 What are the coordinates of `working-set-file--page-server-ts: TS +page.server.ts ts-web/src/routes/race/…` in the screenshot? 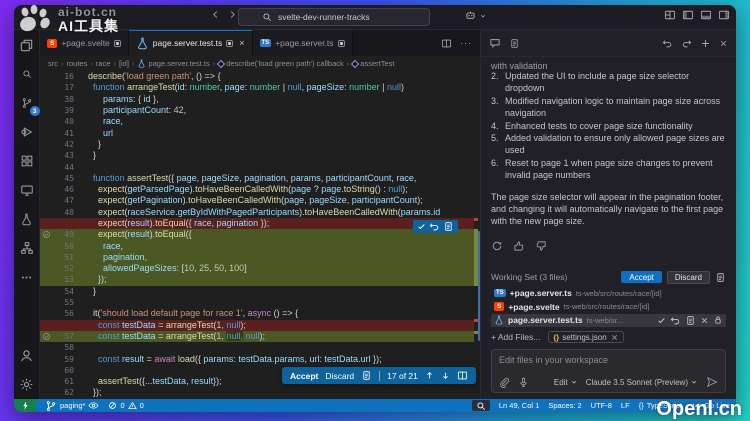 It's located at (608, 294).